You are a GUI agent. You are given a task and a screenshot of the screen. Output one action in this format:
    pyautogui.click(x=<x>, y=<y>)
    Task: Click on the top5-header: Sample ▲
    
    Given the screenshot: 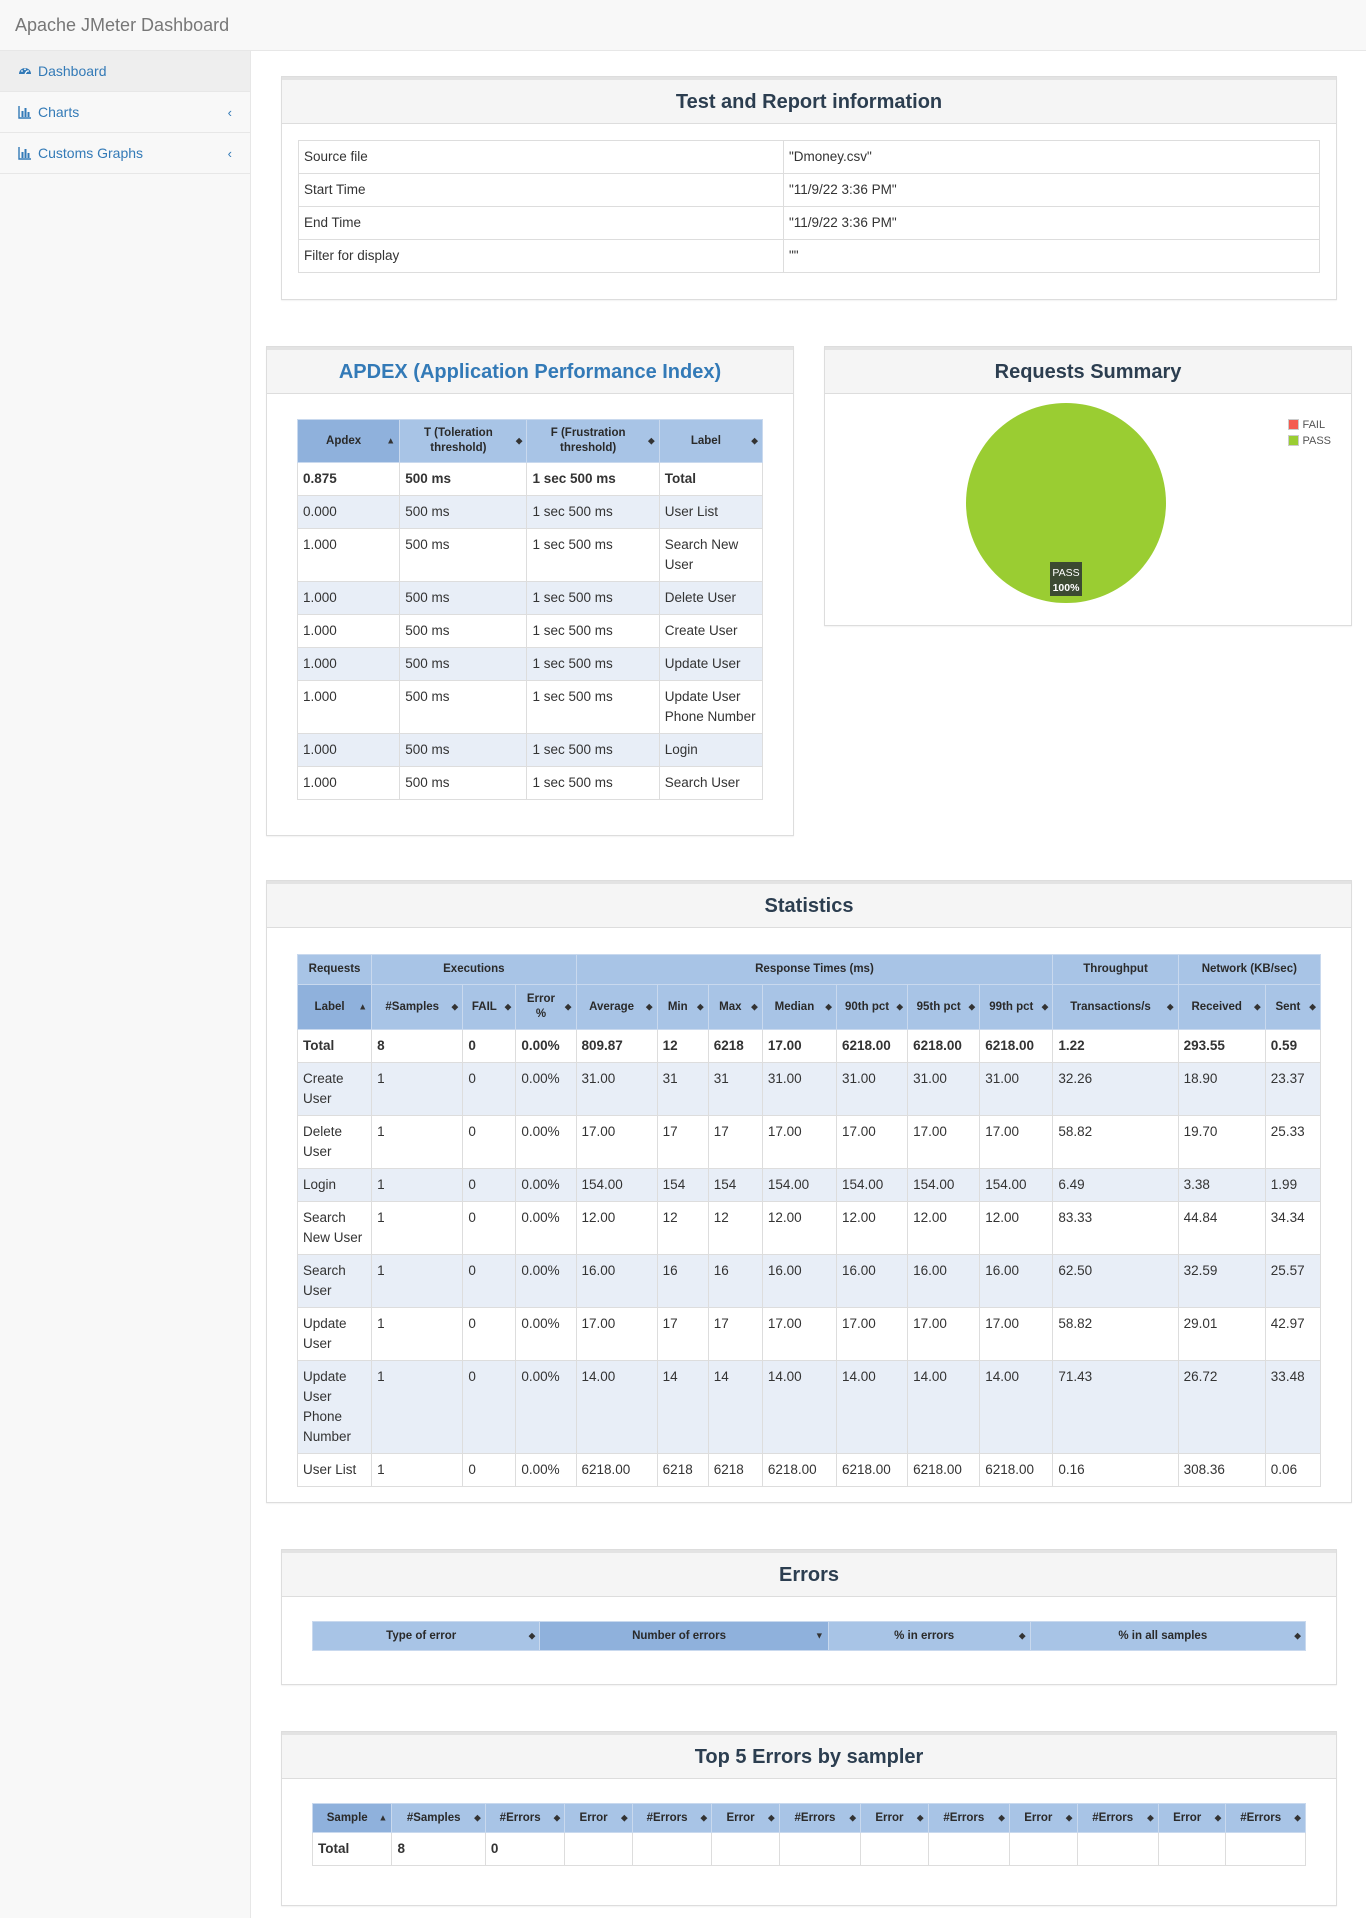 What is the action you would take?
    pyautogui.click(x=352, y=1818)
    